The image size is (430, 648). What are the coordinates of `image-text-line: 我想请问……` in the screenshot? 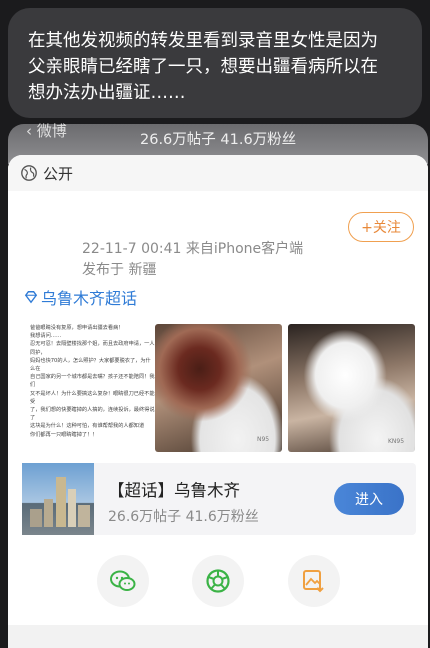 It's located at (46, 336).